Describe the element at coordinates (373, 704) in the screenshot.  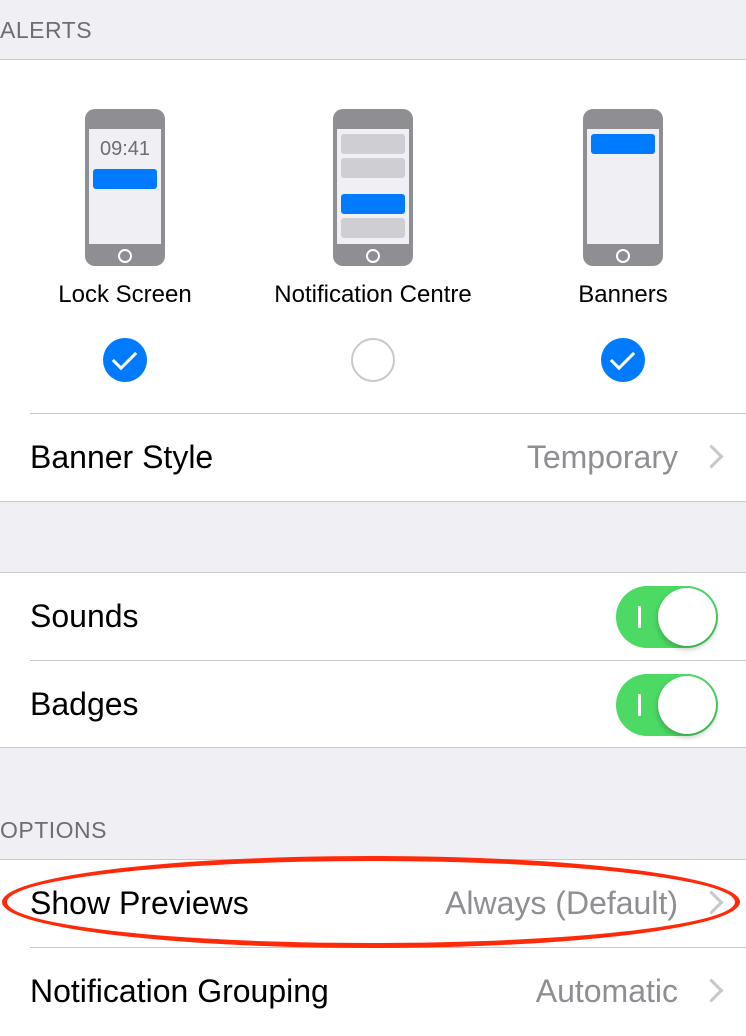
I see `badges-row: Badges` at that location.